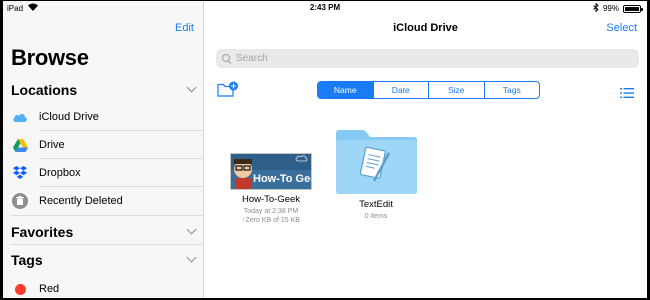 This screenshot has height=300, width=650. What do you see at coordinates (103, 173) in the screenshot?
I see `sidebar-item-dropbox: Dropbox` at bounding box center [103, 173].